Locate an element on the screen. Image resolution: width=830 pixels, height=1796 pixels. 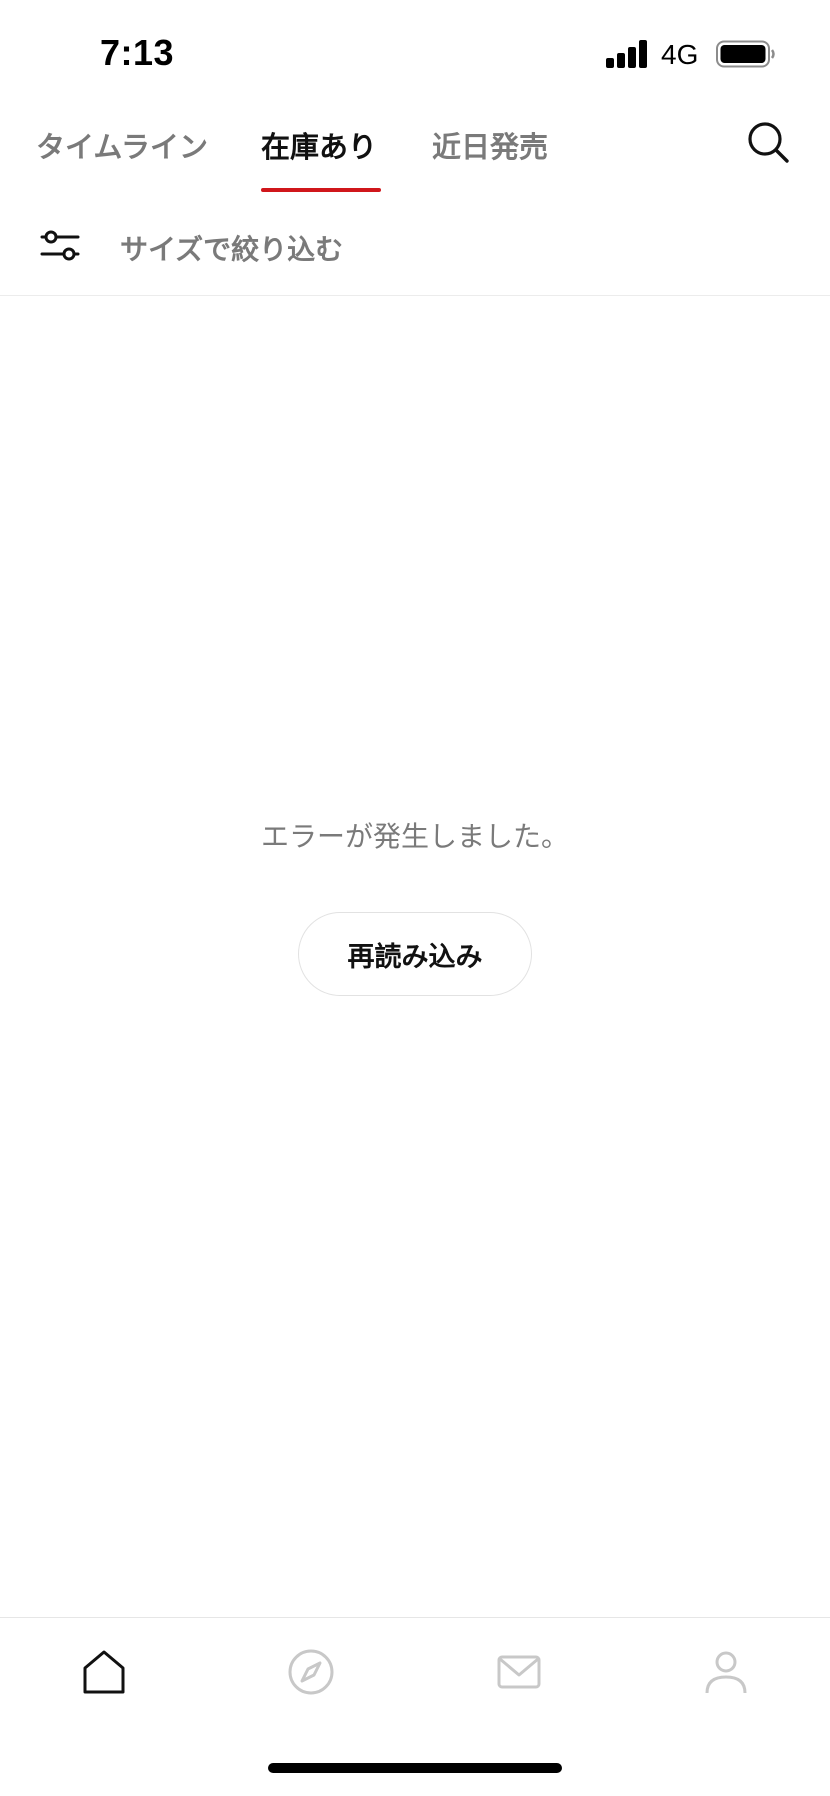
compass-icon is located at coordinates (311, 1672).